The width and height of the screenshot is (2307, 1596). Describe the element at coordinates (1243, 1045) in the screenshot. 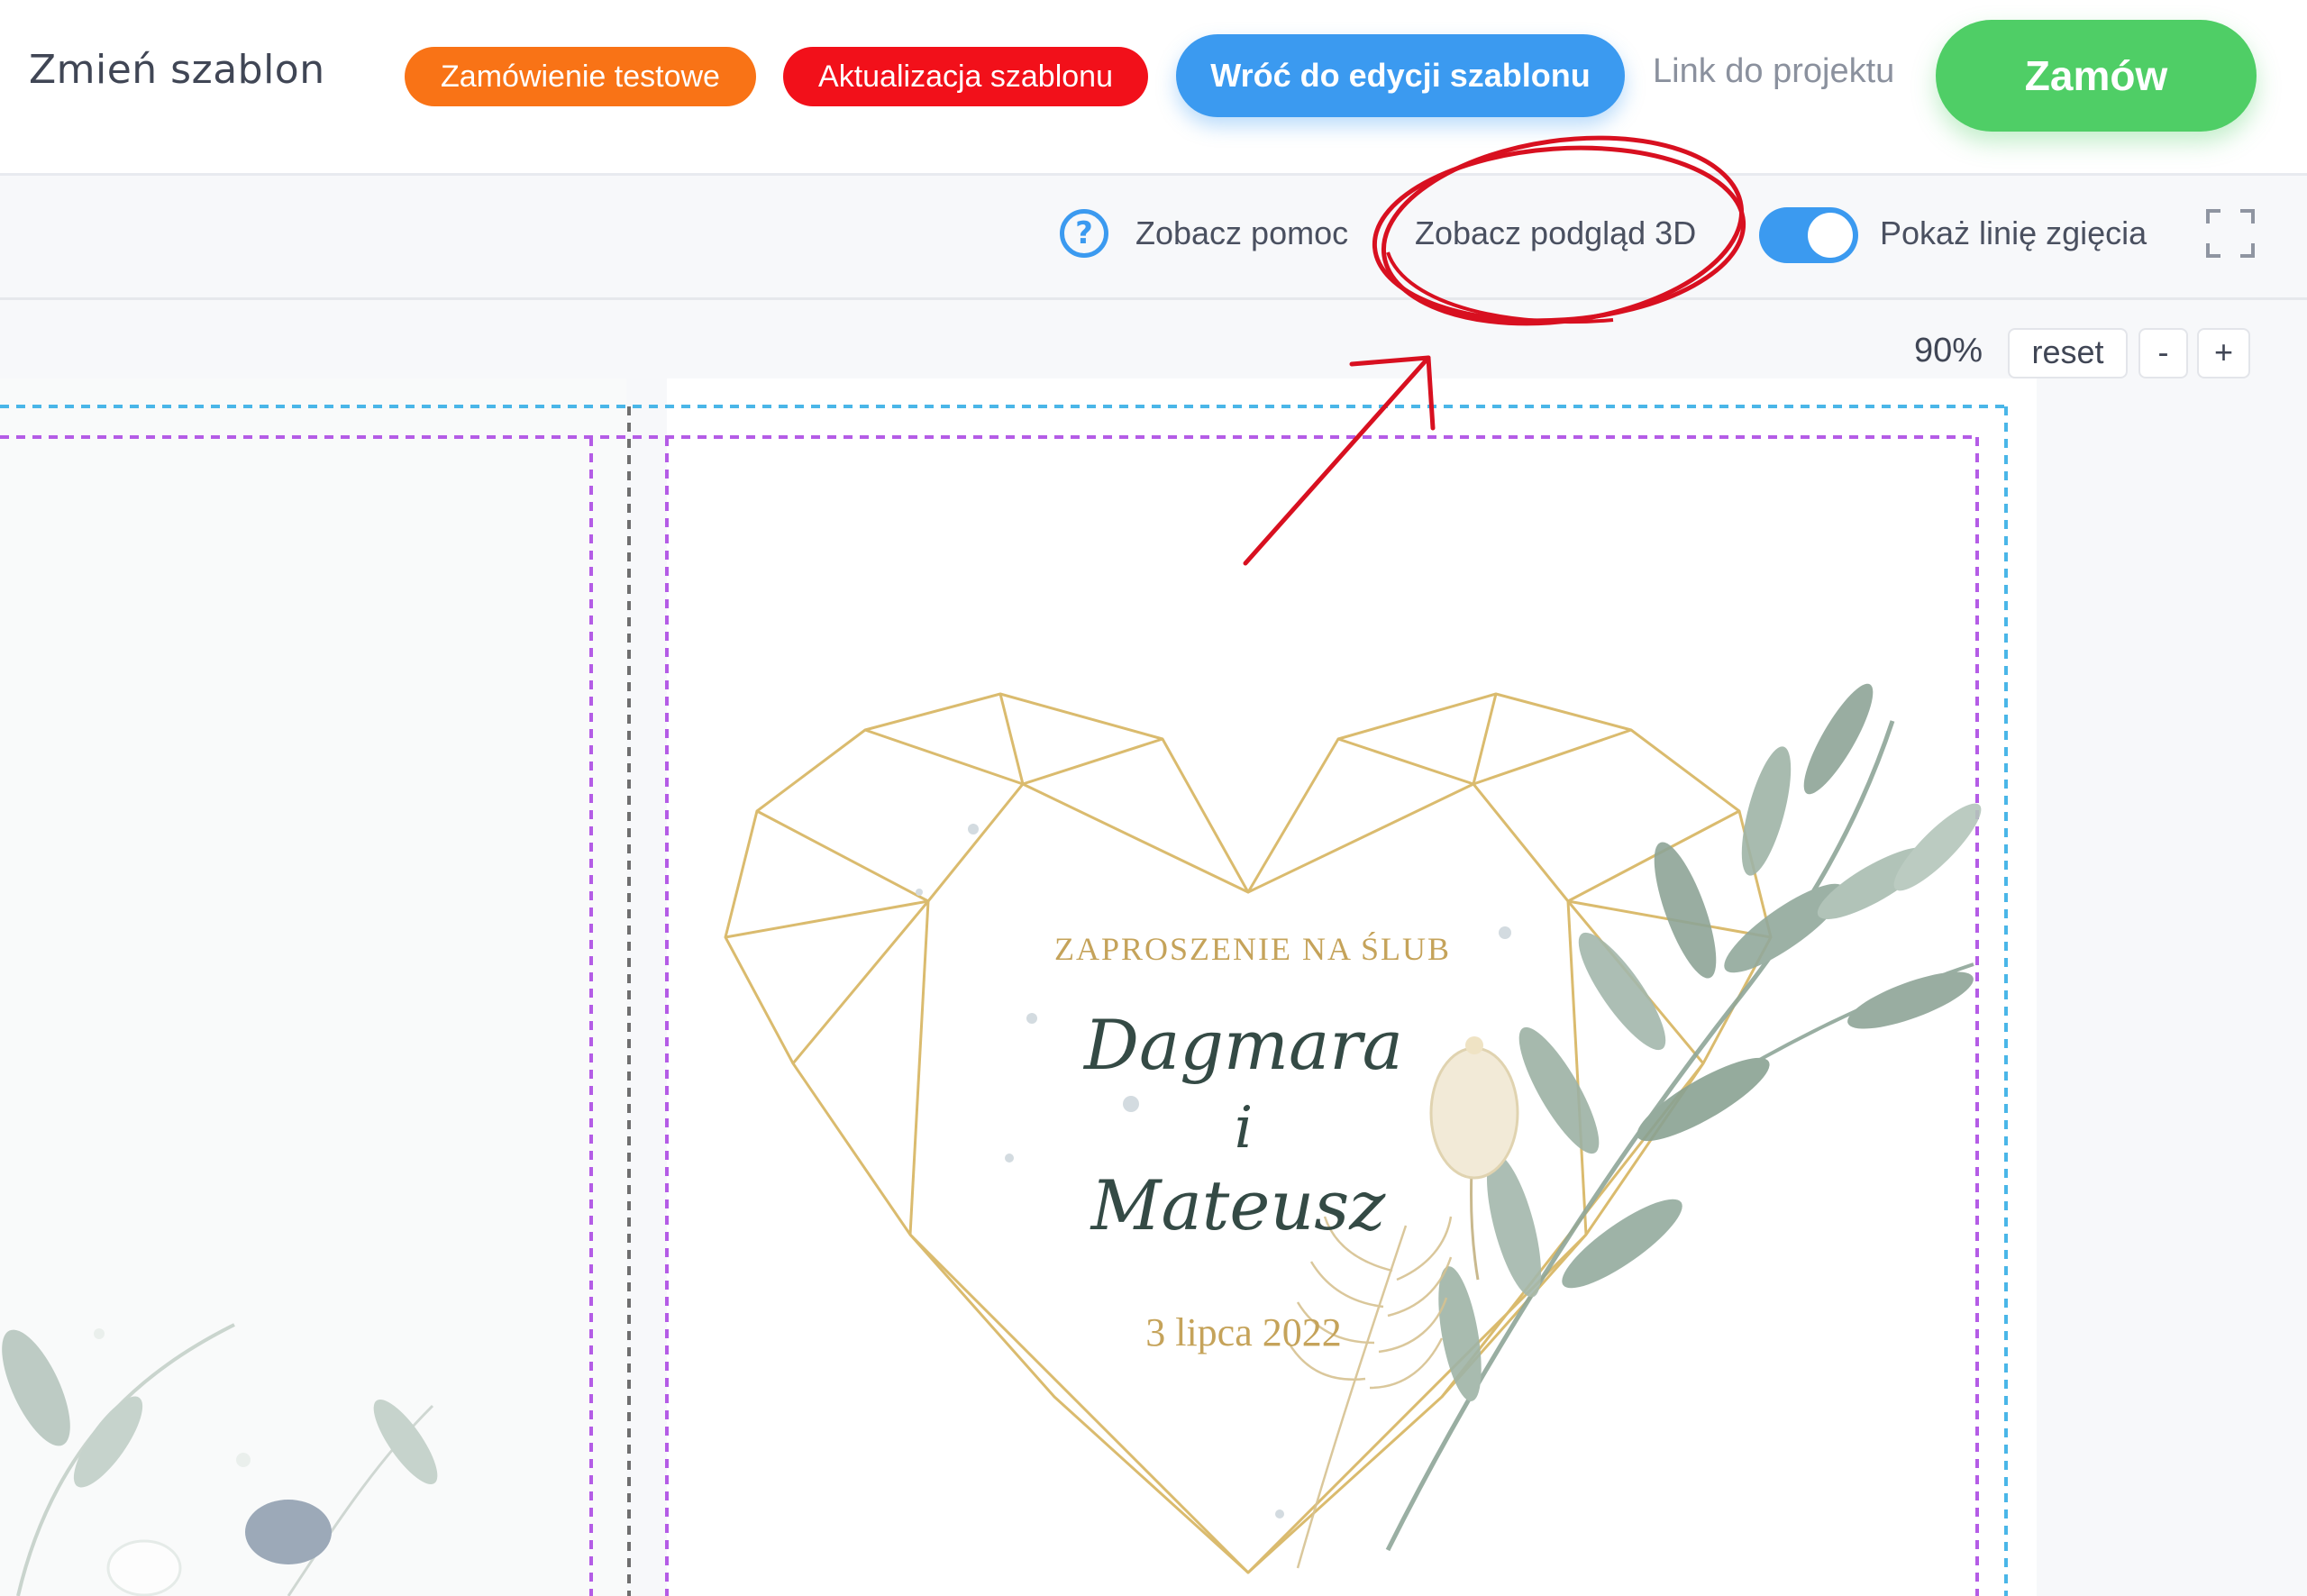

I see `invitation-name-1: Dagmara` at that location.